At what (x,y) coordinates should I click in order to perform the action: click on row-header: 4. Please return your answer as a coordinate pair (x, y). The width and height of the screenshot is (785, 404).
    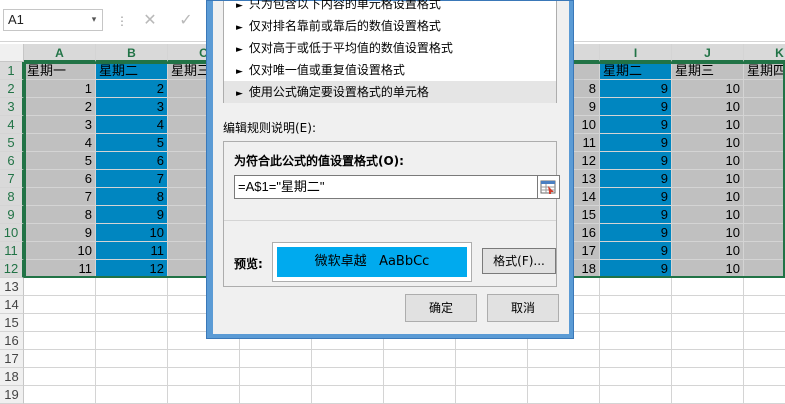
    Looking at the image, I should click on (12, 125).